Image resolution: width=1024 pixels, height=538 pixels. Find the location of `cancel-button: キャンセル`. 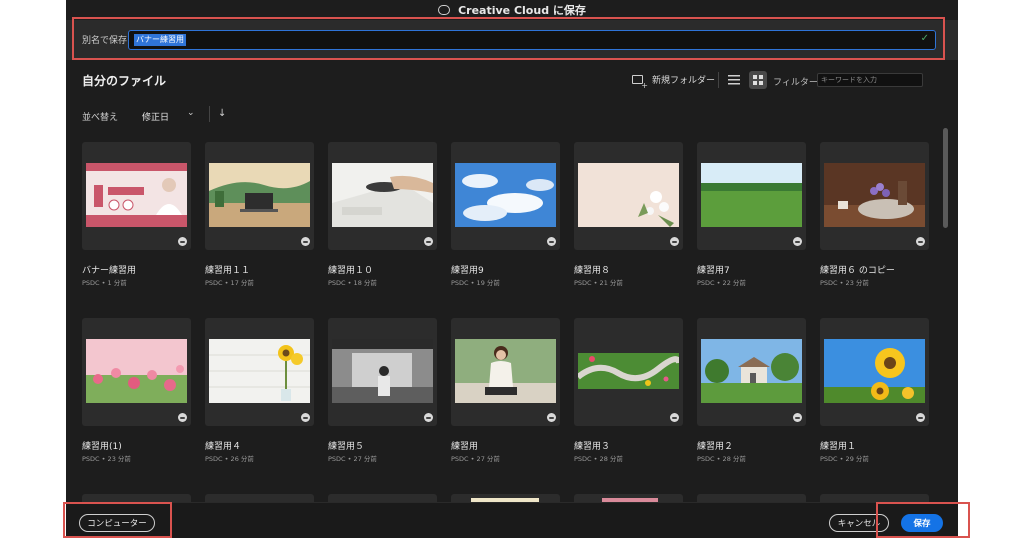

cancel-button: キャンセル is located at coordinates (859, 523).